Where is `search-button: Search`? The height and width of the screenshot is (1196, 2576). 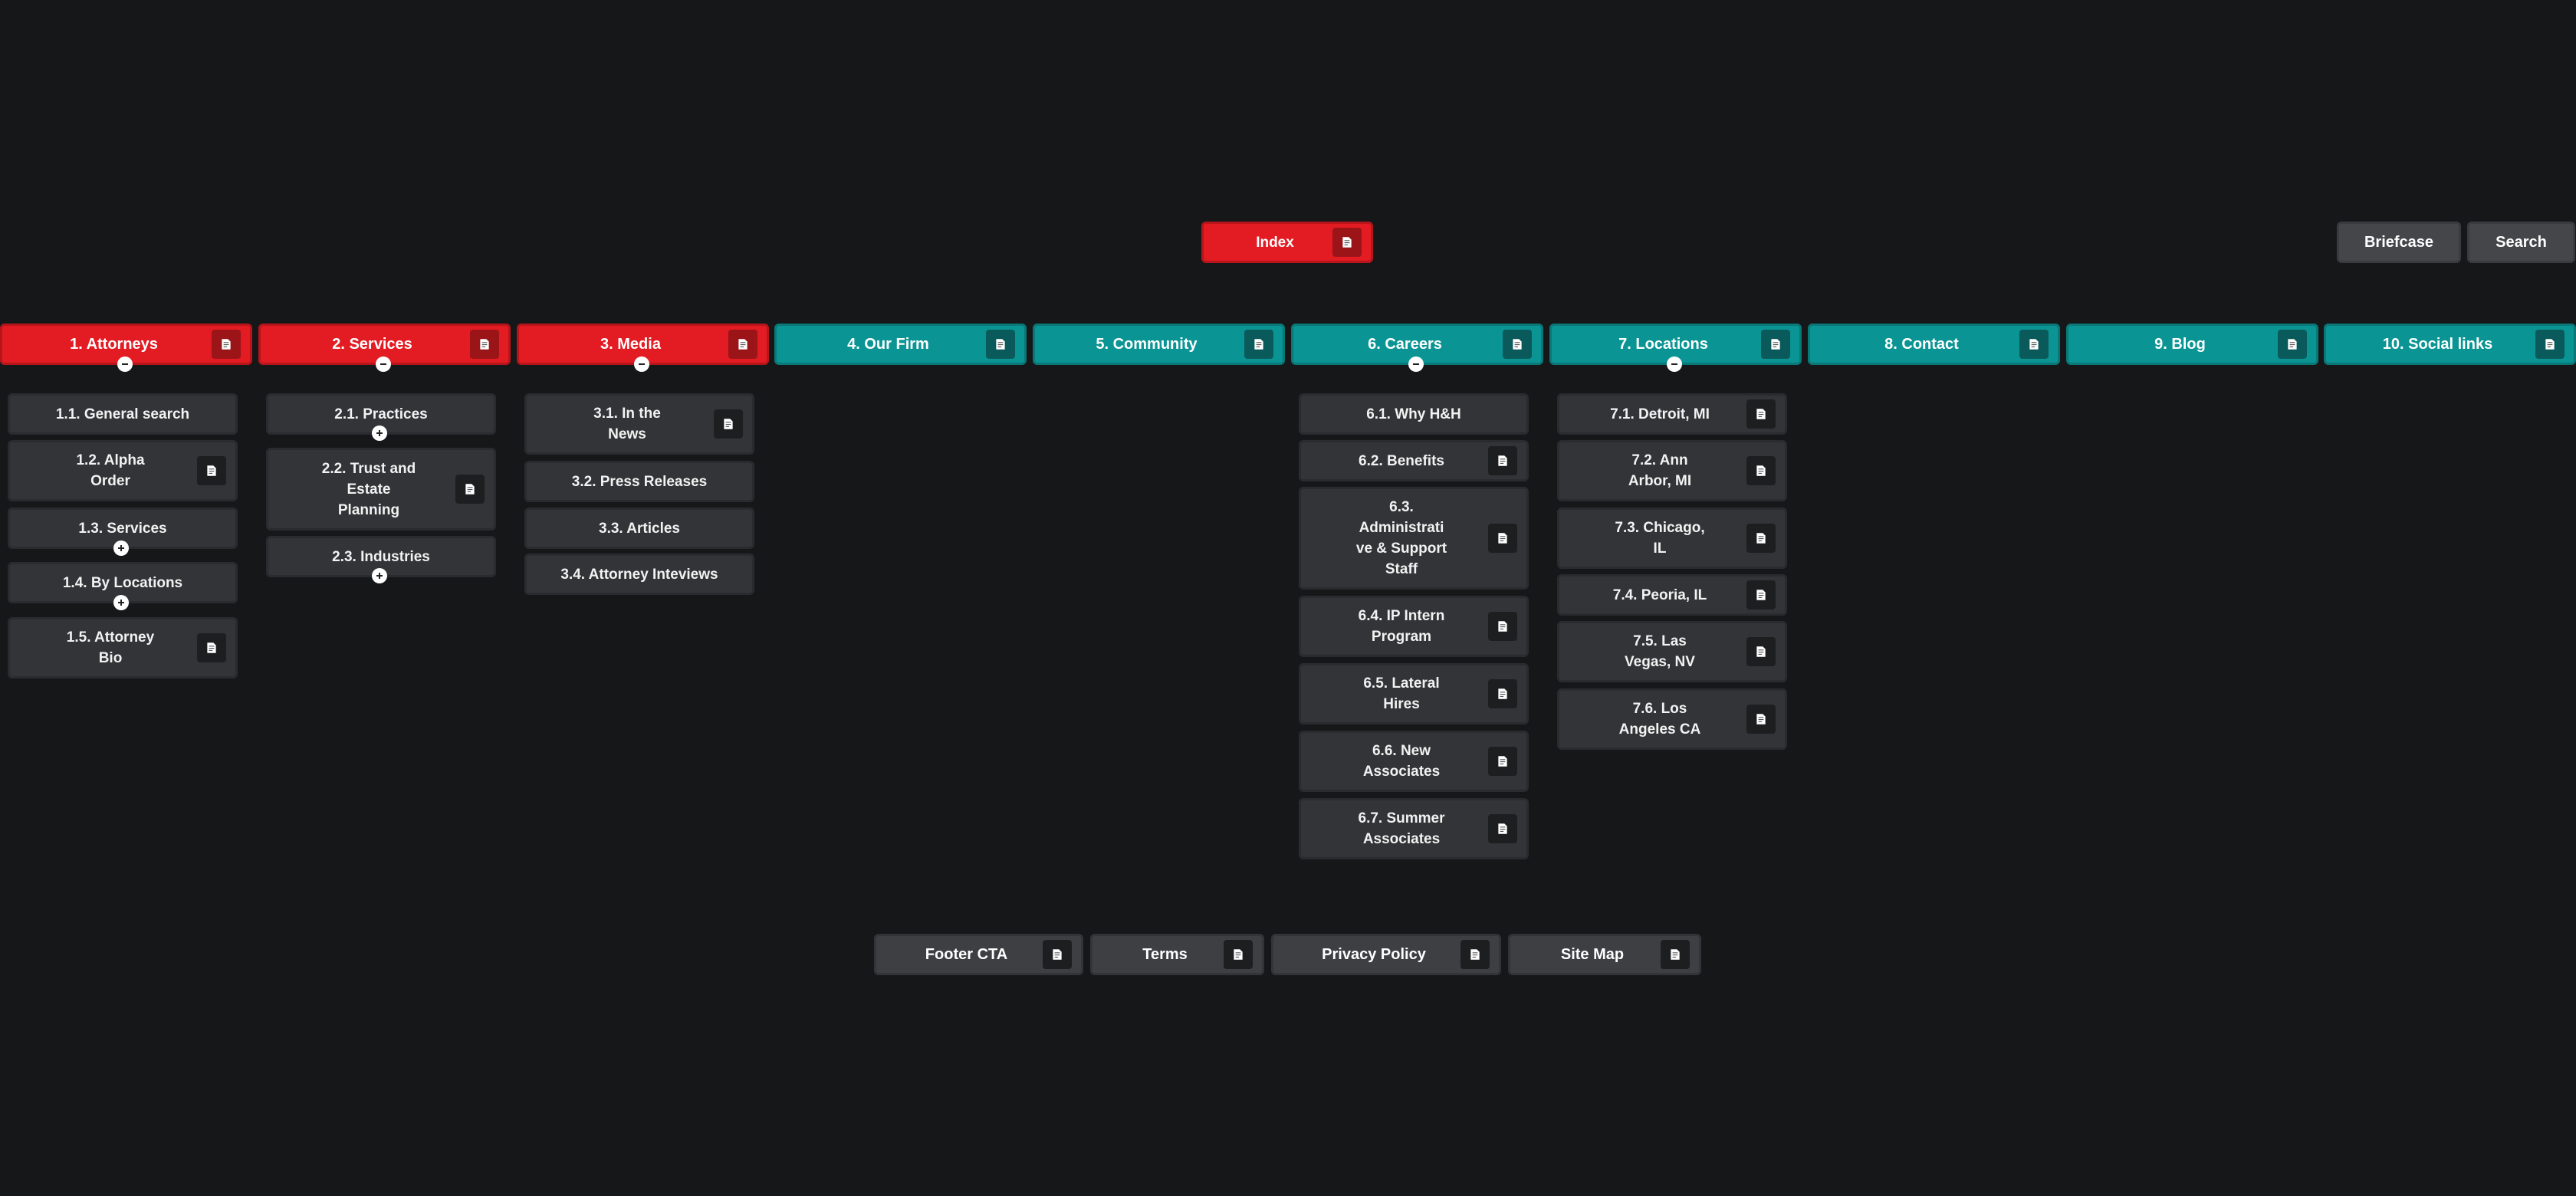
search-button: Search is located at coordinates (2521, 242).